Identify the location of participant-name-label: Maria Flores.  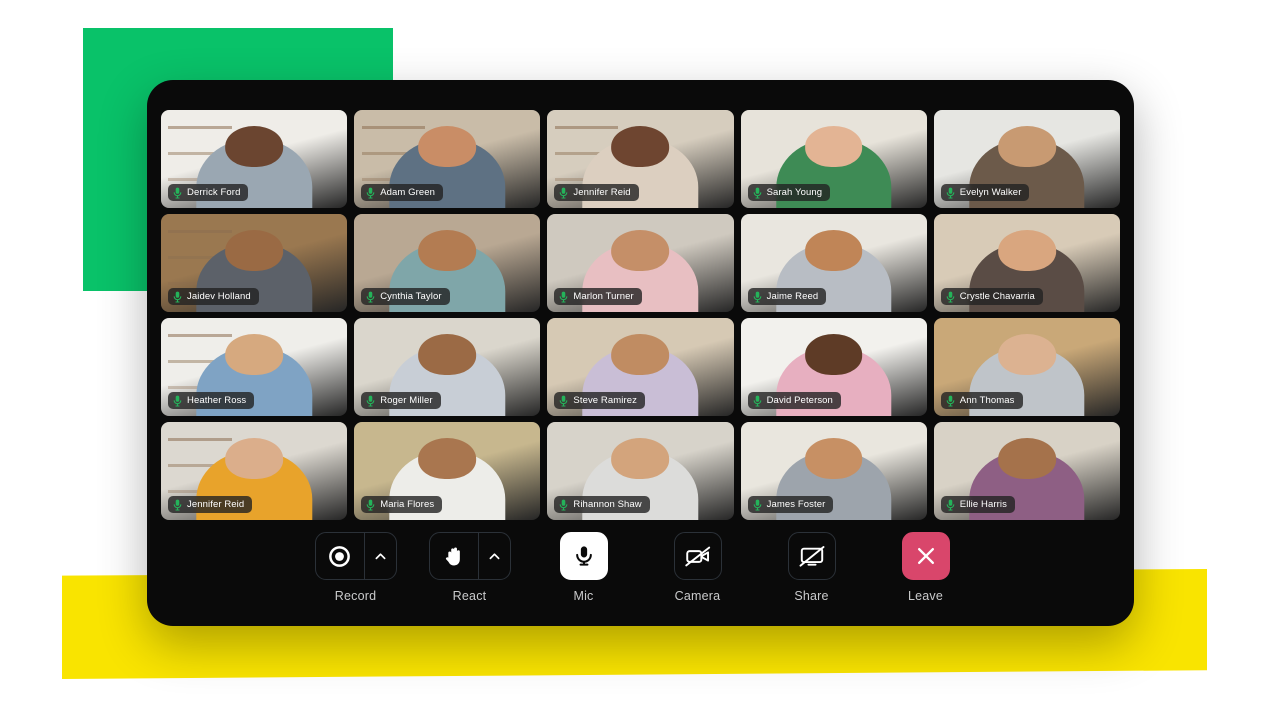
(402, 504).